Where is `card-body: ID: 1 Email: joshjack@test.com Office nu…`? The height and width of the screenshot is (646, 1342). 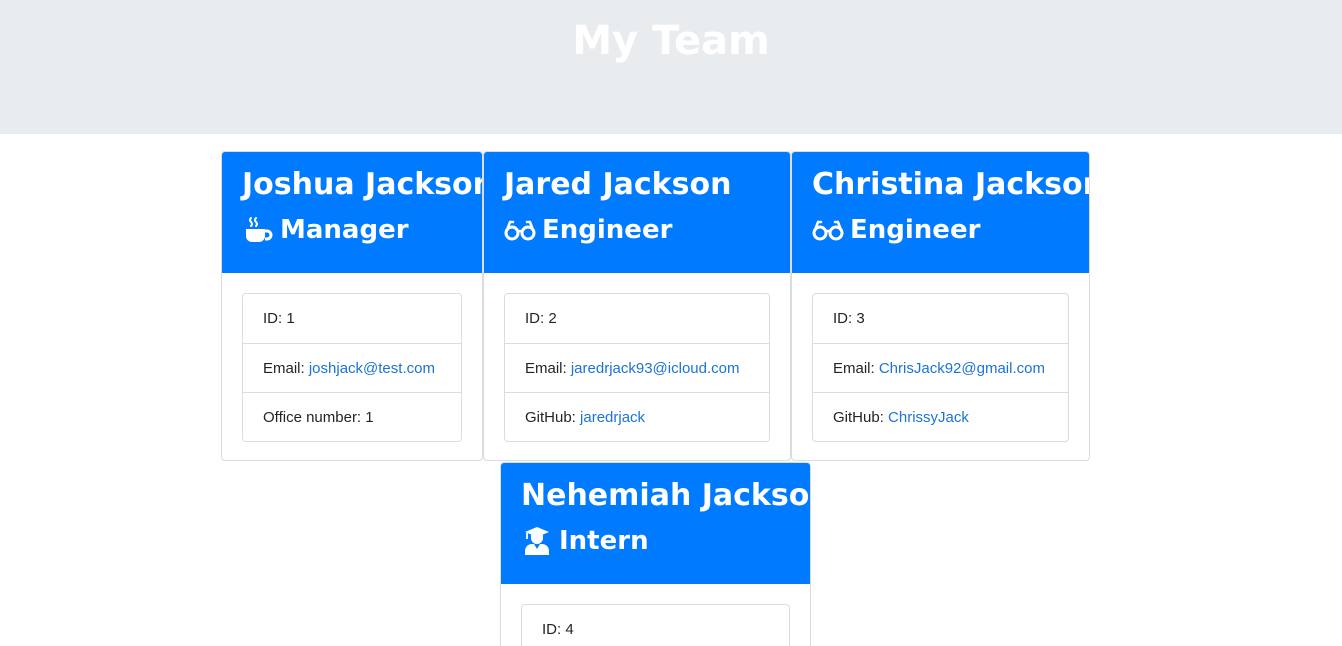
card-body: ID: 1 Email: joshjack@test.com Office nu… is located at coordinates (352, 366).